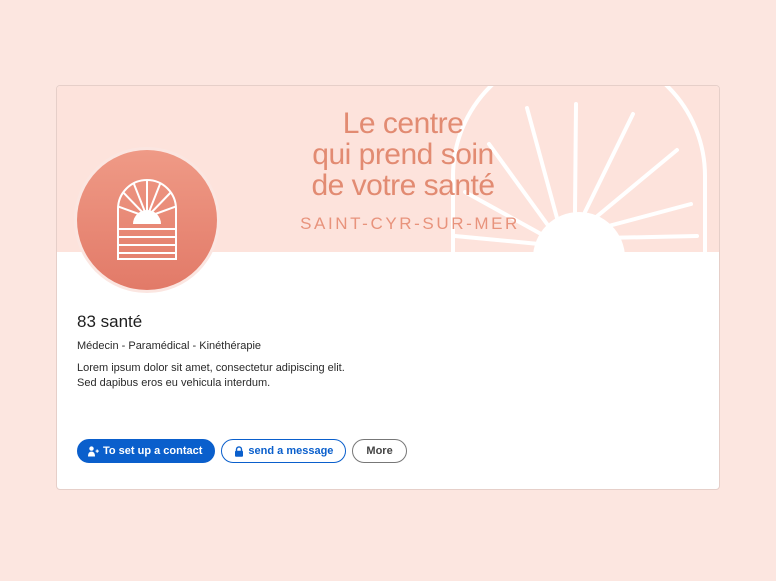 The width and height of the screenshot is (776, 581). I want to click on organization-categories: Médecin - Paramédical - Kinéthérapie, so click(169, 346).